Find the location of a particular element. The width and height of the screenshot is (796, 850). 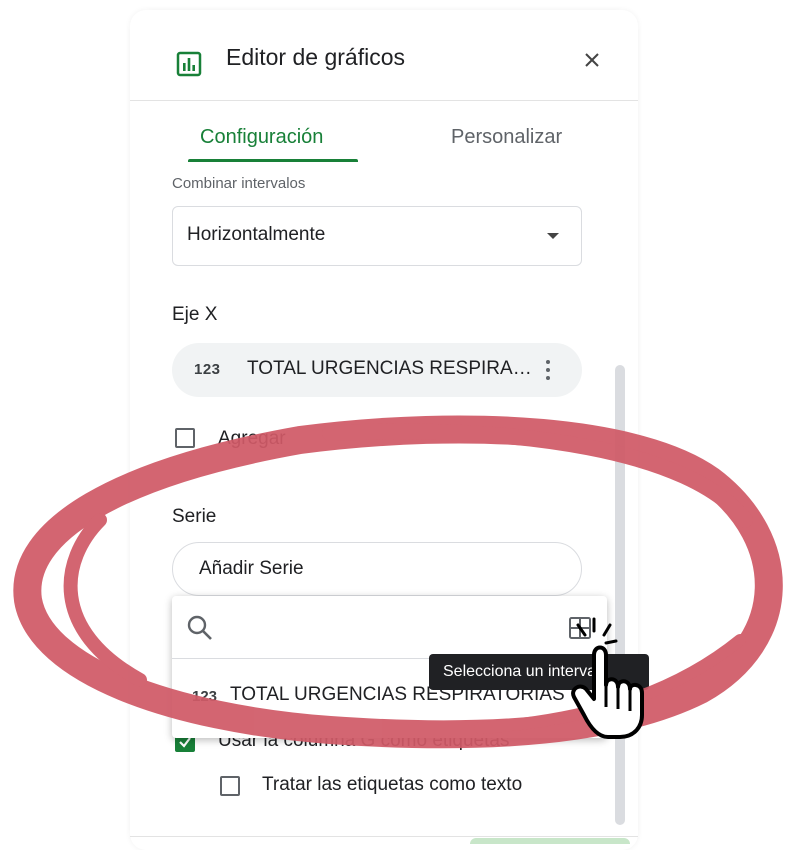

active-tab-indicator is located at coordinates (273, 160).